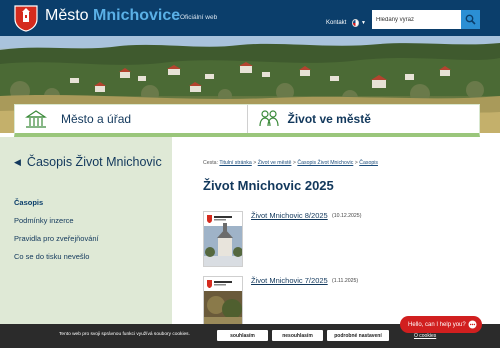 This screenshot has height=348, width=500. I want to click on sidebar-title: ◀ Časopis Život Mnichovic, so click(89, 162).